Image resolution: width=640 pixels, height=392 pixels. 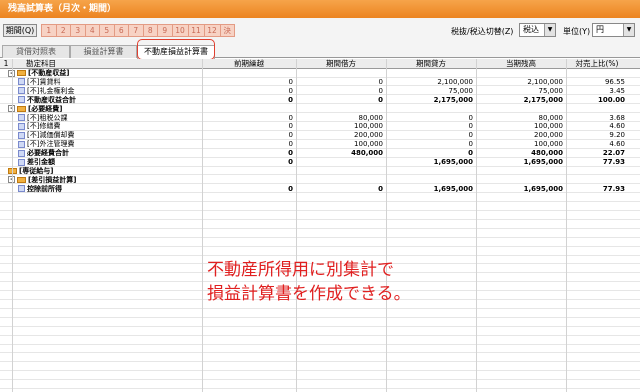 I want to click on month-11: 11, so click(x=196, y=30).